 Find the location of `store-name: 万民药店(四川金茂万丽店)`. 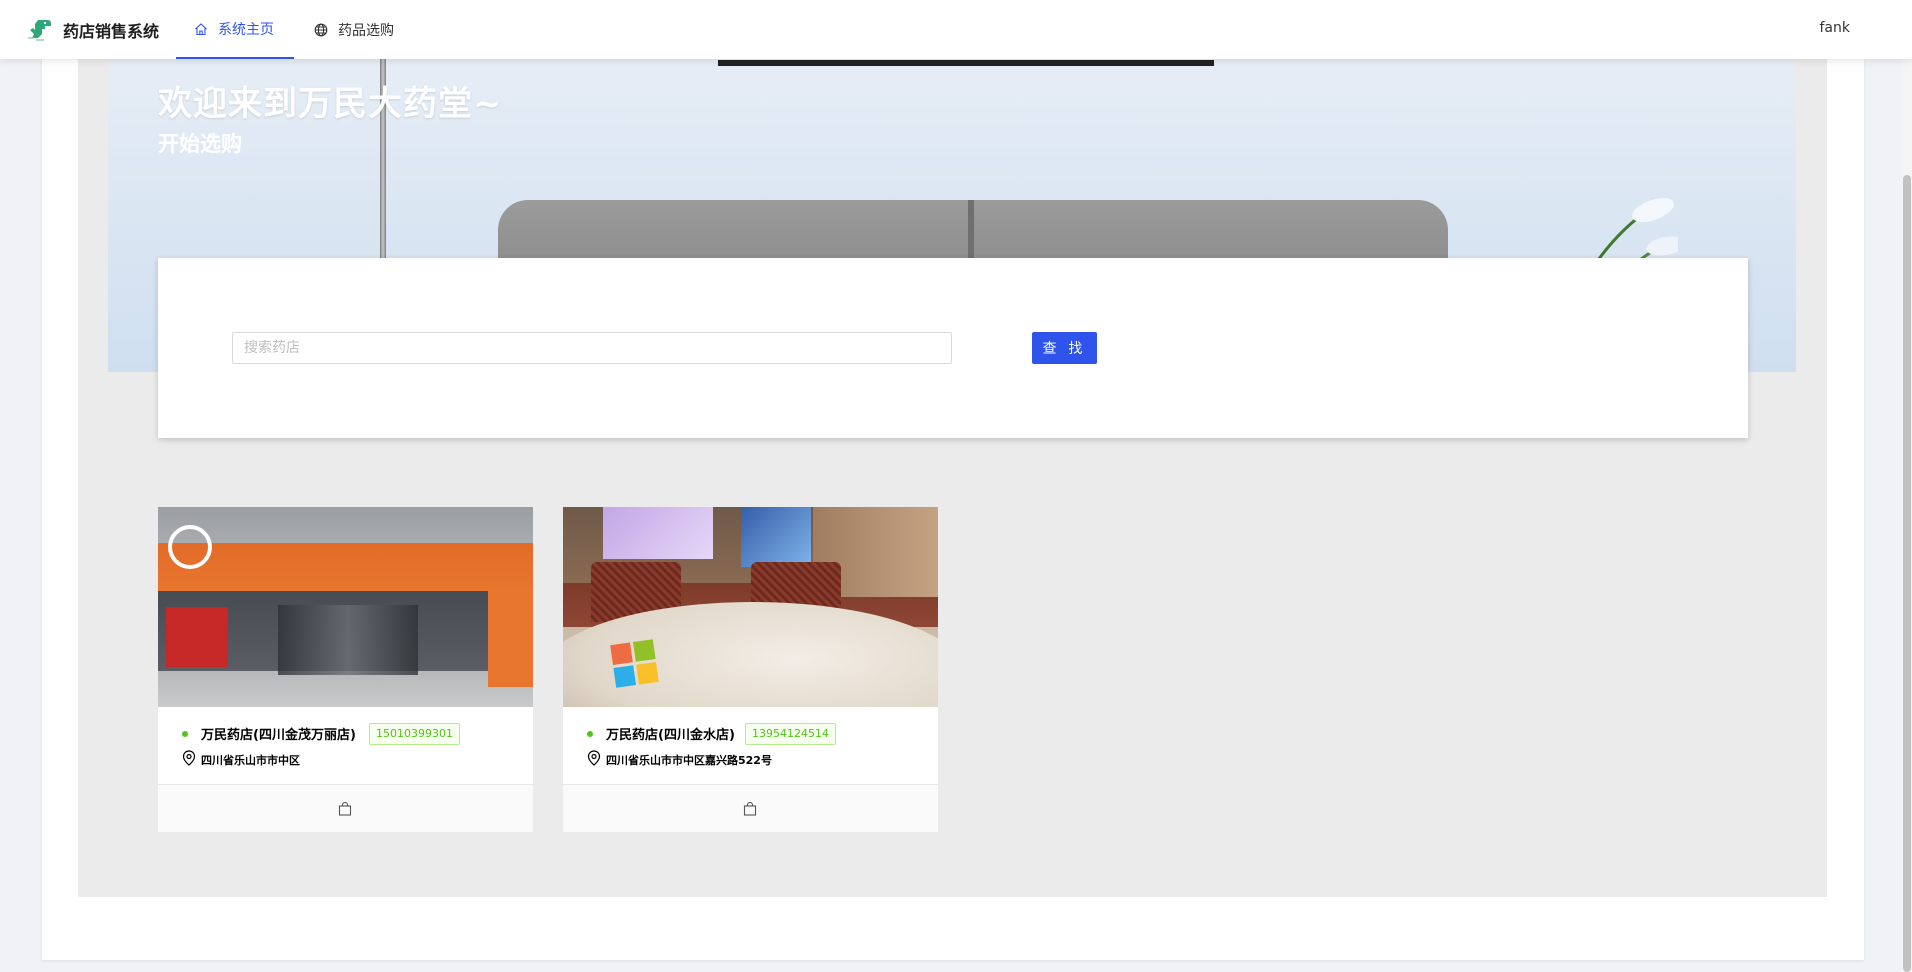

store-name: 万民药店(四川金茂万丽店) is located at coordinates (278, 735).